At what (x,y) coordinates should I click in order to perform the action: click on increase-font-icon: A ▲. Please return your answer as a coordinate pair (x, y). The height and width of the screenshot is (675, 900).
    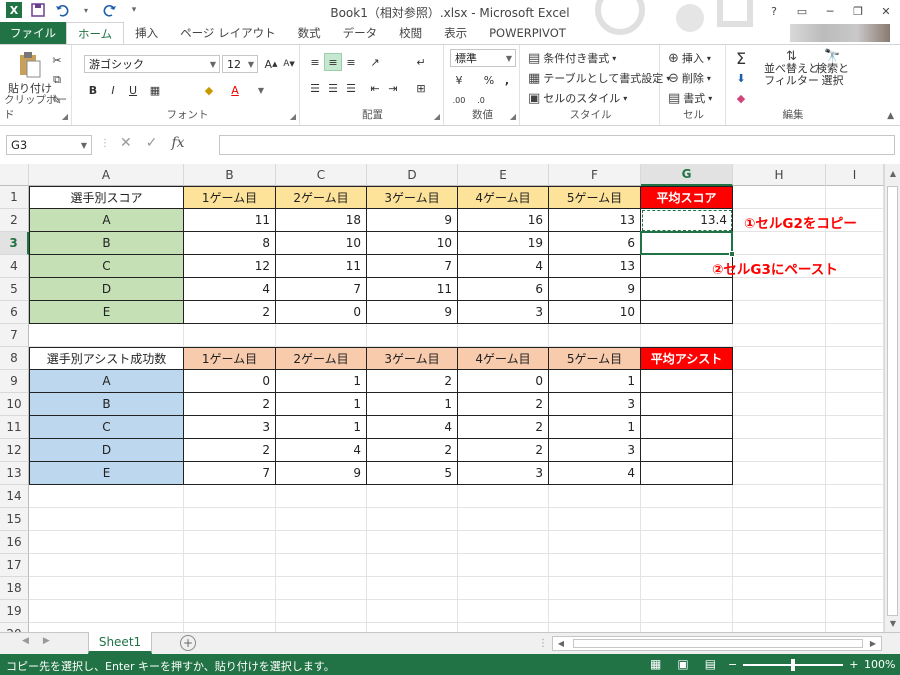
    Looking at the image, I should click on (271, 64).